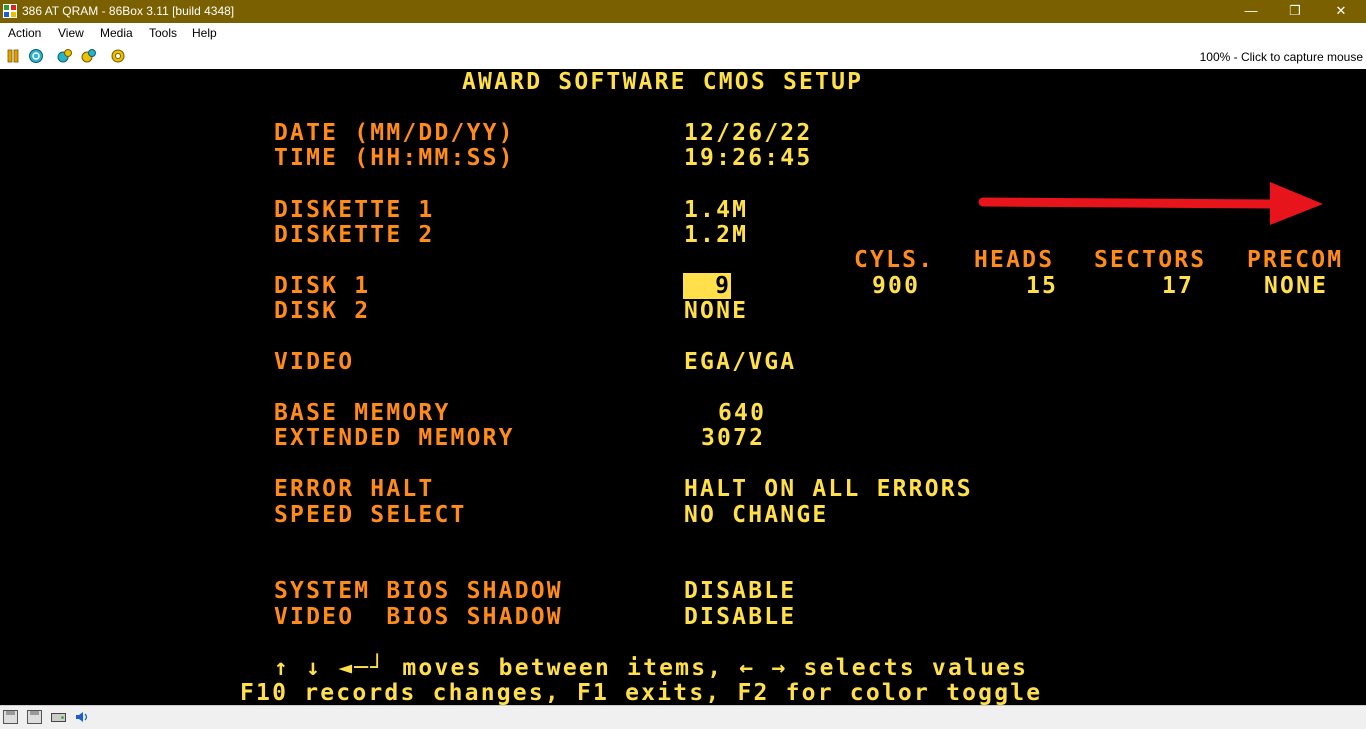 This screenshot has width=1366, height=729. I want to click on 86box-icon, so click(10, 11).